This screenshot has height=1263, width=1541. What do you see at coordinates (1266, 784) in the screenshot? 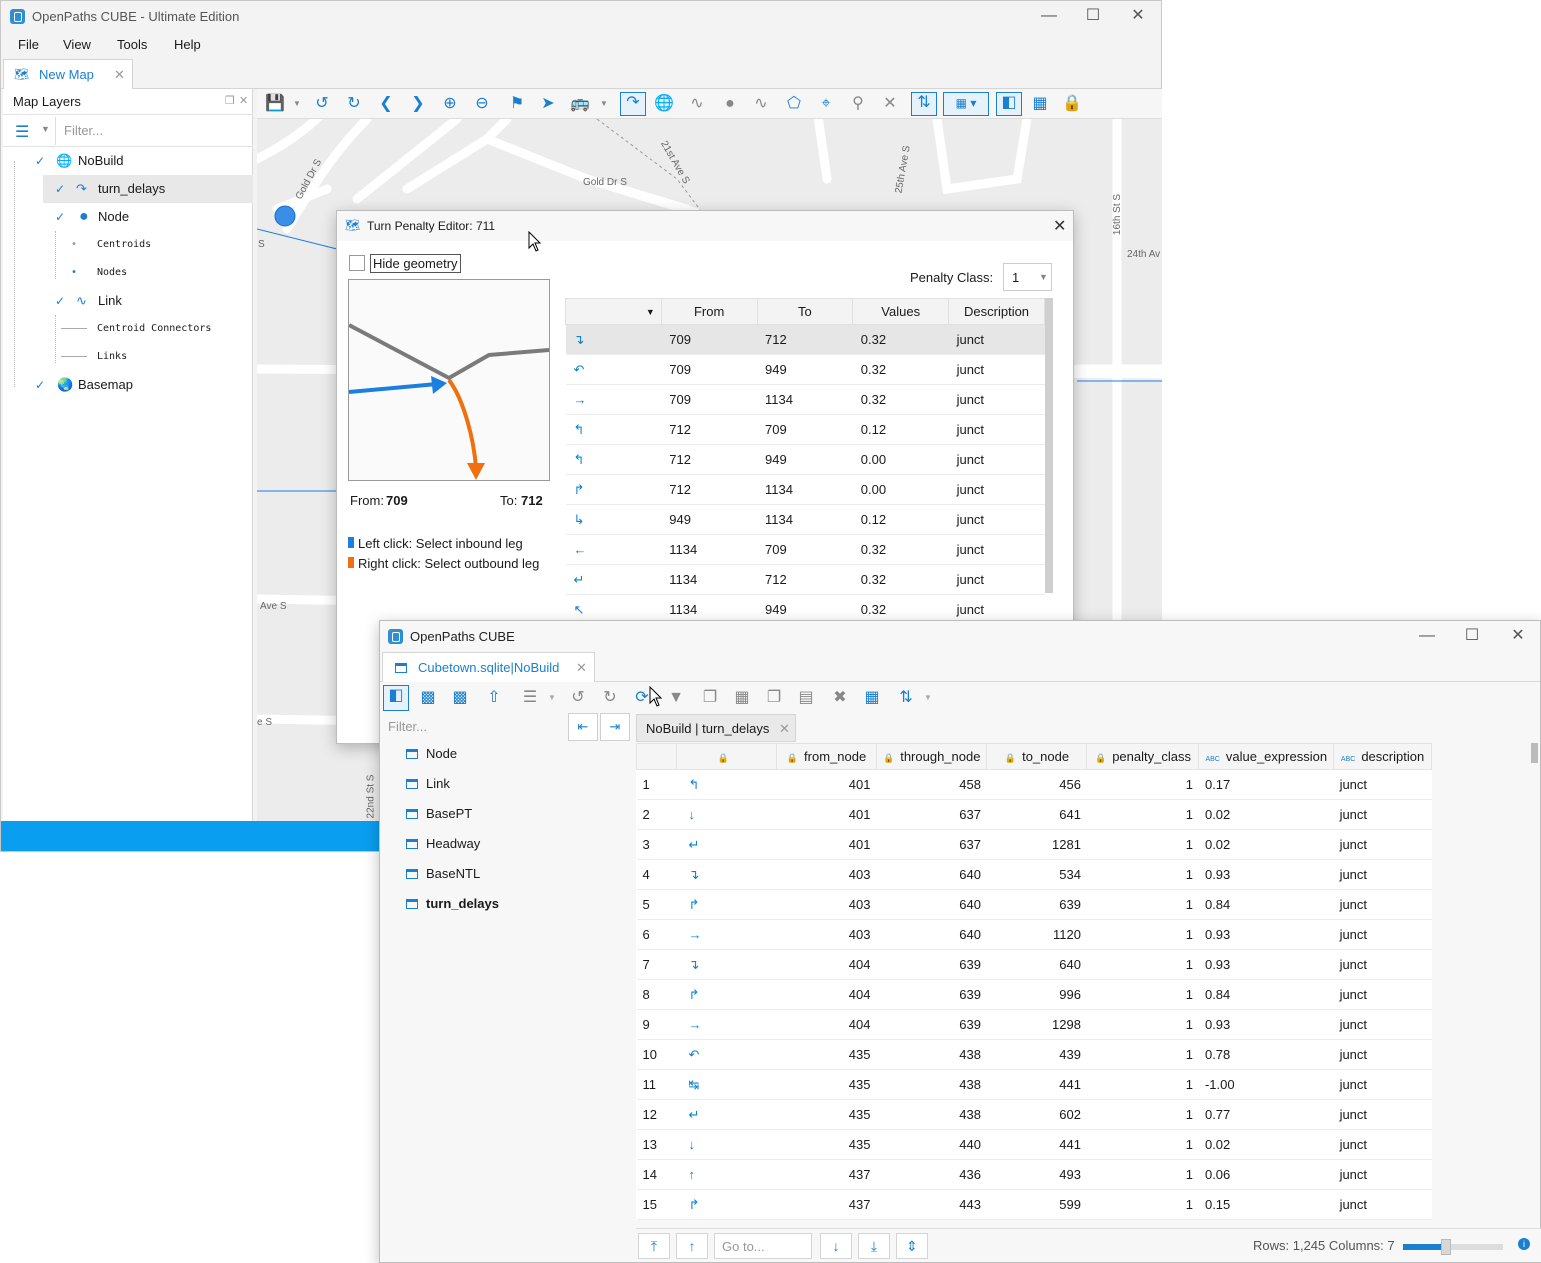
I see `value-expression-cell: 0.17` at bounding box center [1266, 784].